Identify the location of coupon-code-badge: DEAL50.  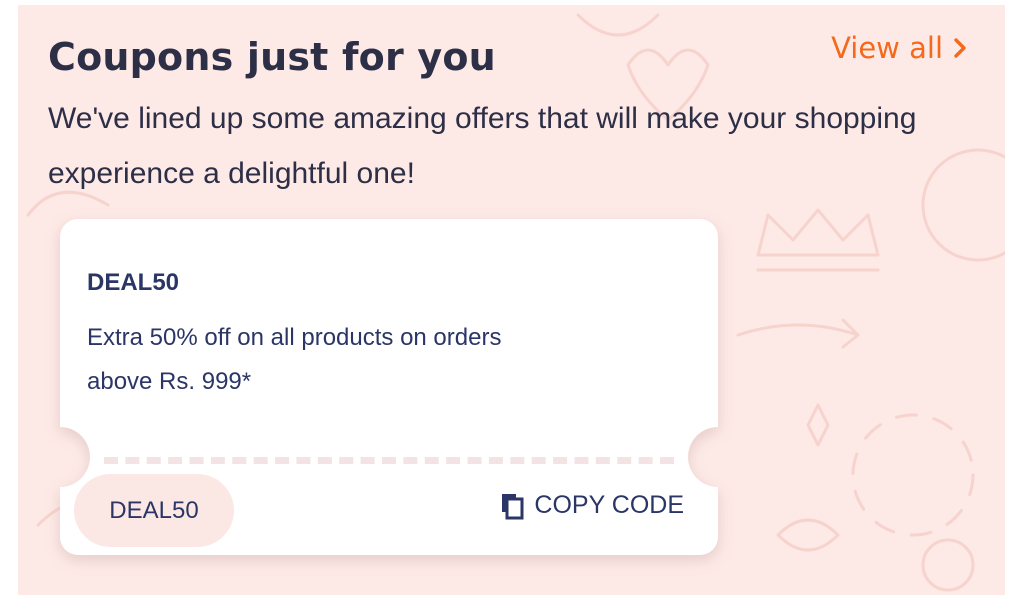
(154, 510).